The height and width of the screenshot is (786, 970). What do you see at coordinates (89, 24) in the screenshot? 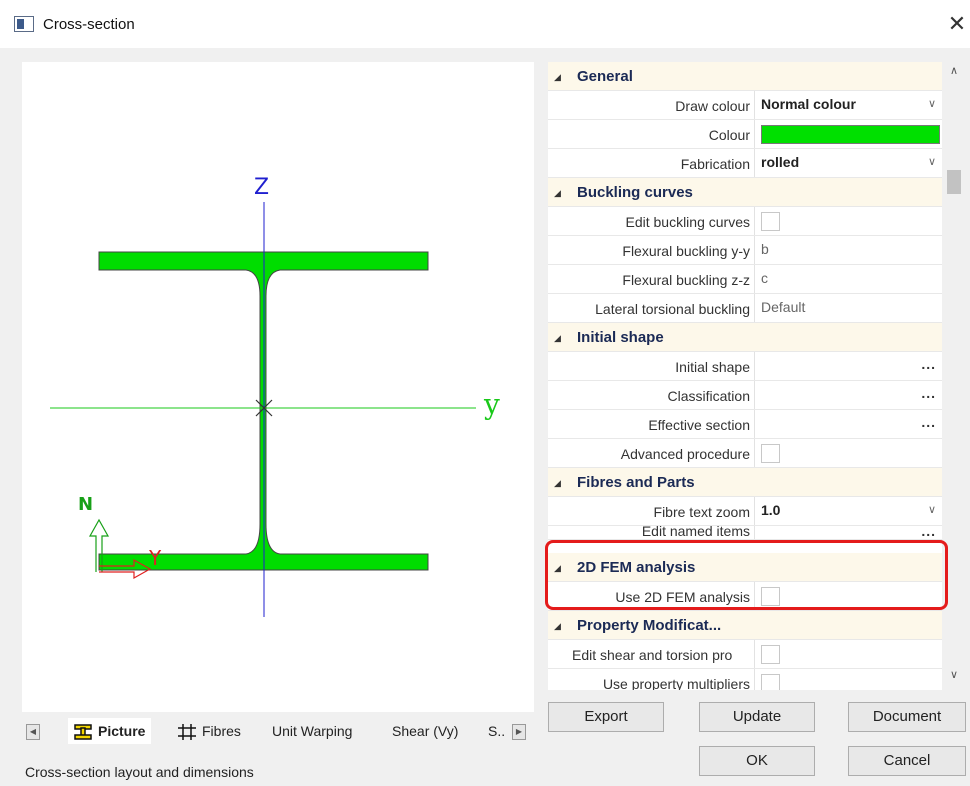
I see `window-title: Cross-section` at bounding box center [89, 24].